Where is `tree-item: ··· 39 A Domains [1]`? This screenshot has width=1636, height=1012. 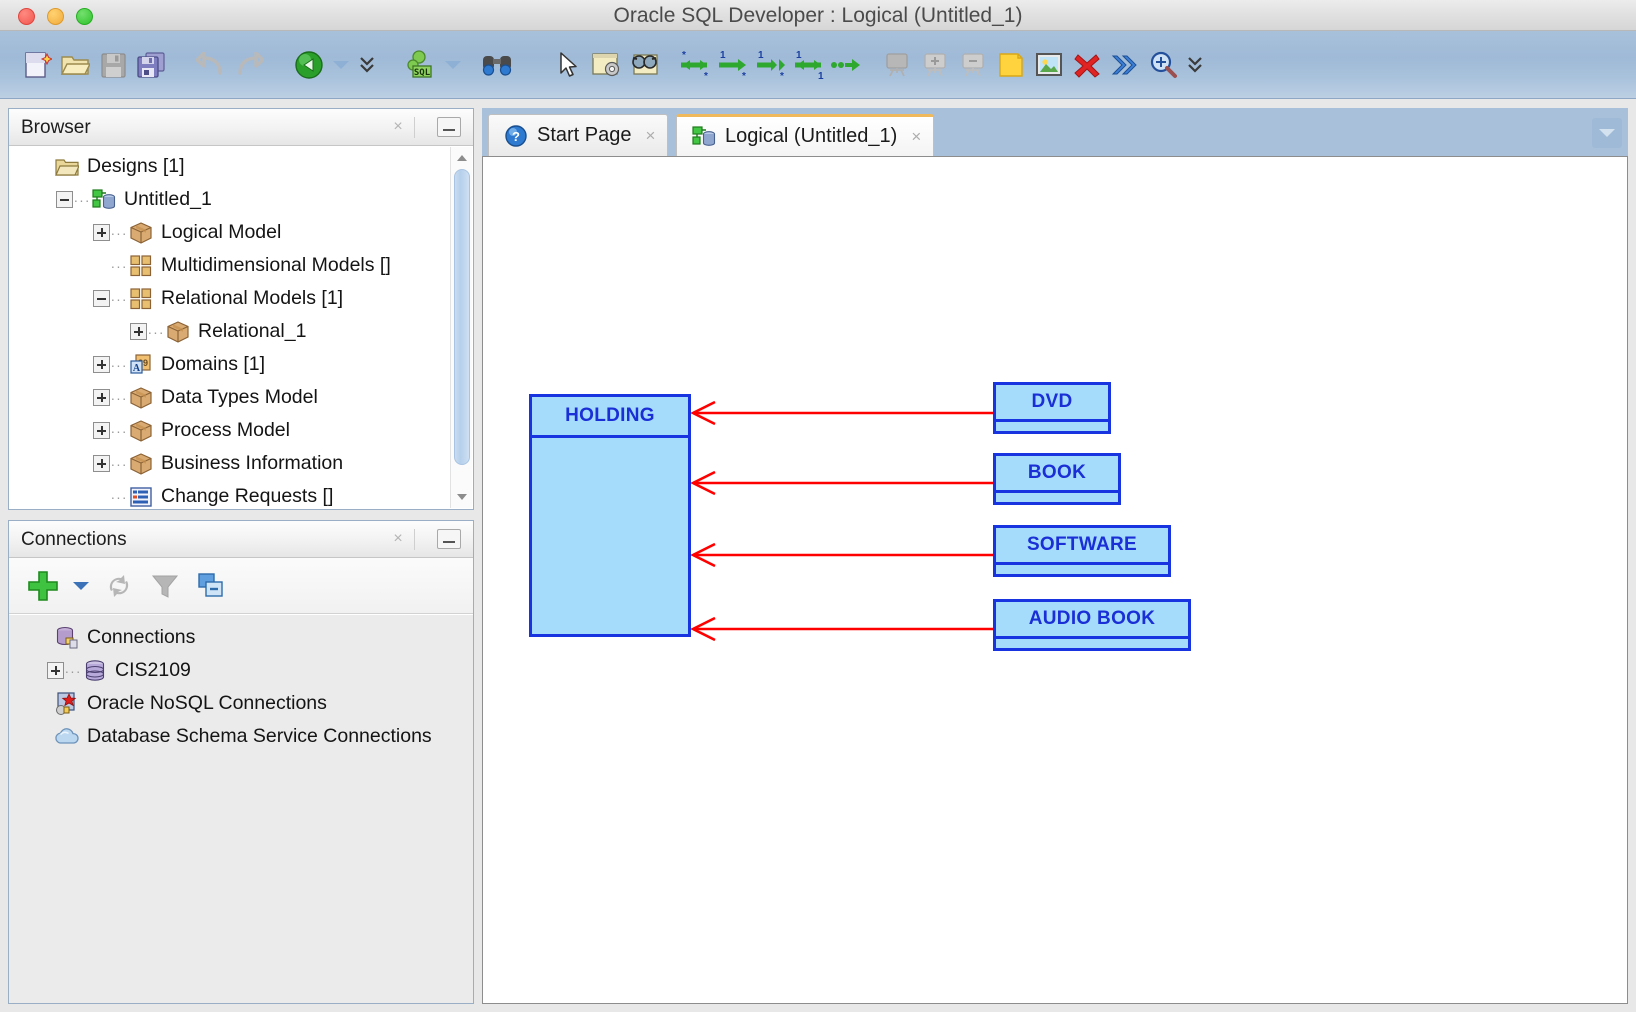
tree-item: ··· 39 A Domains [1] is located at coordinates (229, 364).